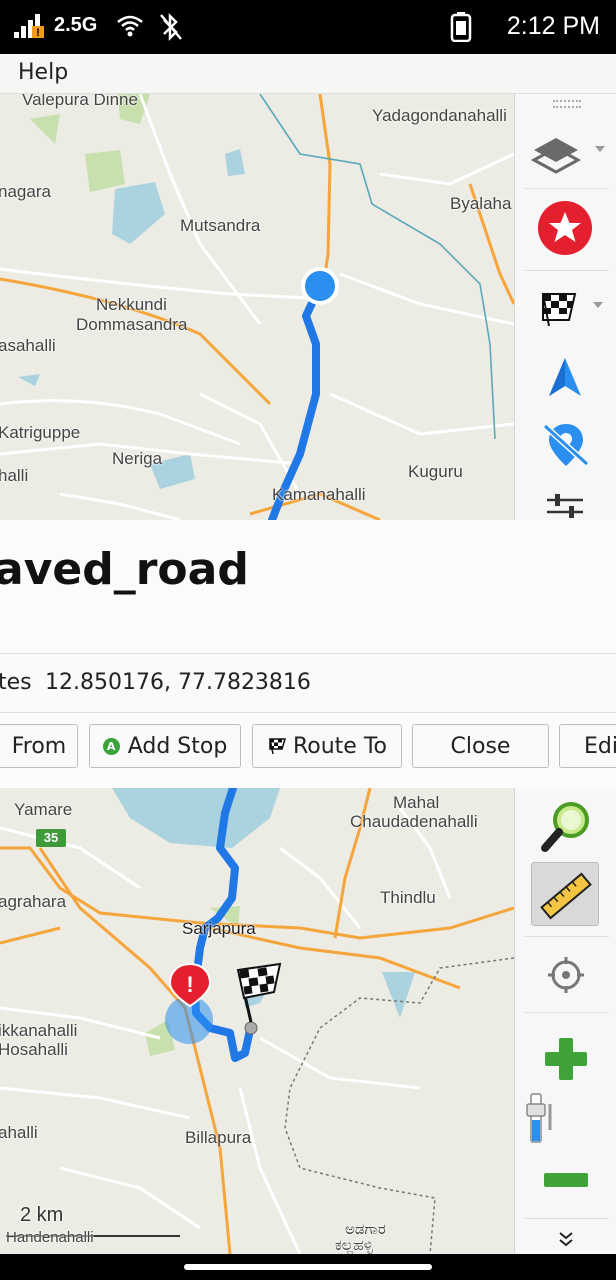 The width and height of the screenshot is (616, 1280). I want to click on map-label: Chaudadenahalli, so click(414, 821).